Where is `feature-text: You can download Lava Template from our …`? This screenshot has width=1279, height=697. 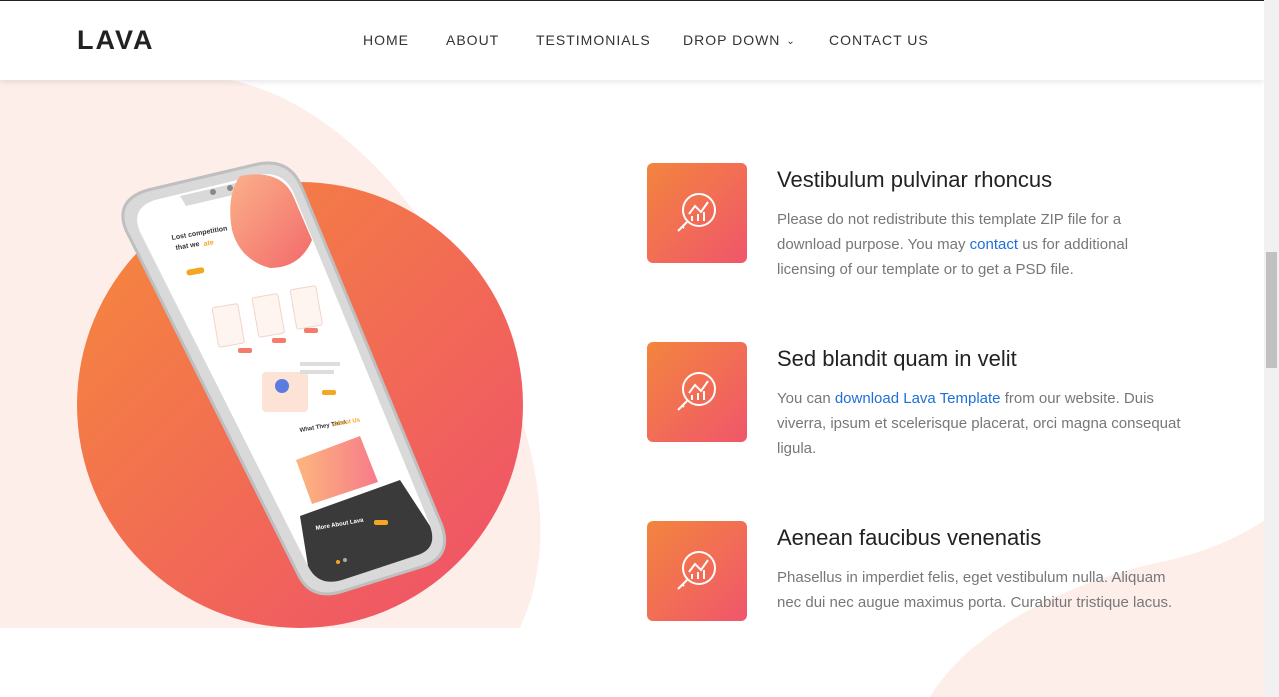 feature-text: You can download Lava Template from our … is located at coordinates (979, 423).